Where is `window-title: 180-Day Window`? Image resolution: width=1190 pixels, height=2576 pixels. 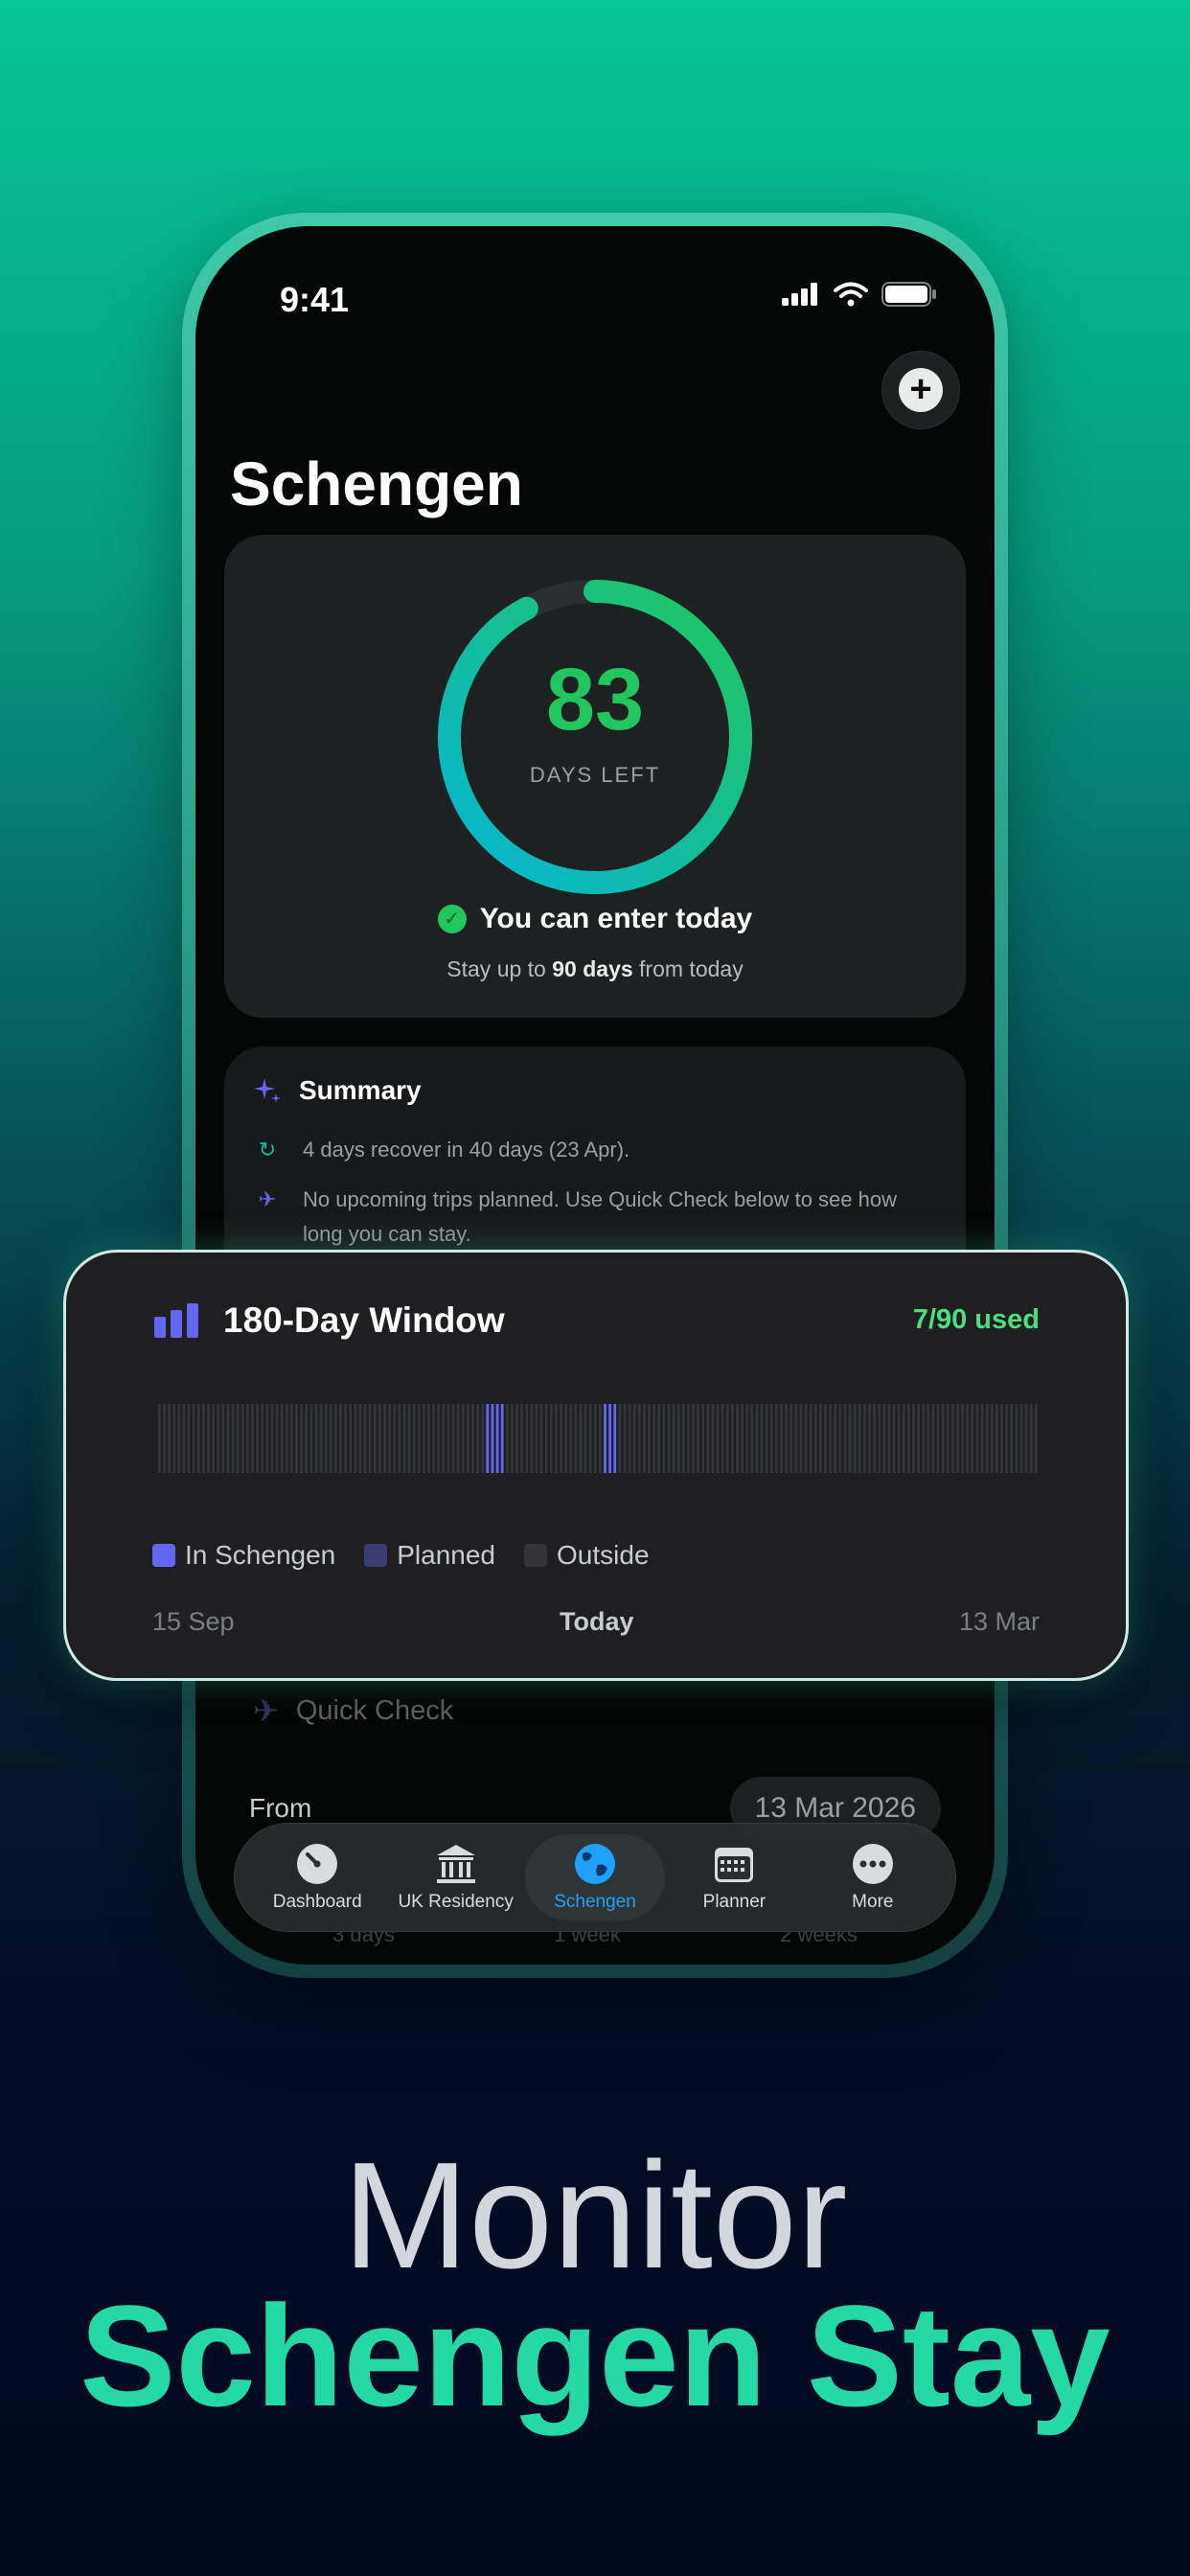
window-title: 180-Day Window is located at coordinates (364, 1320).